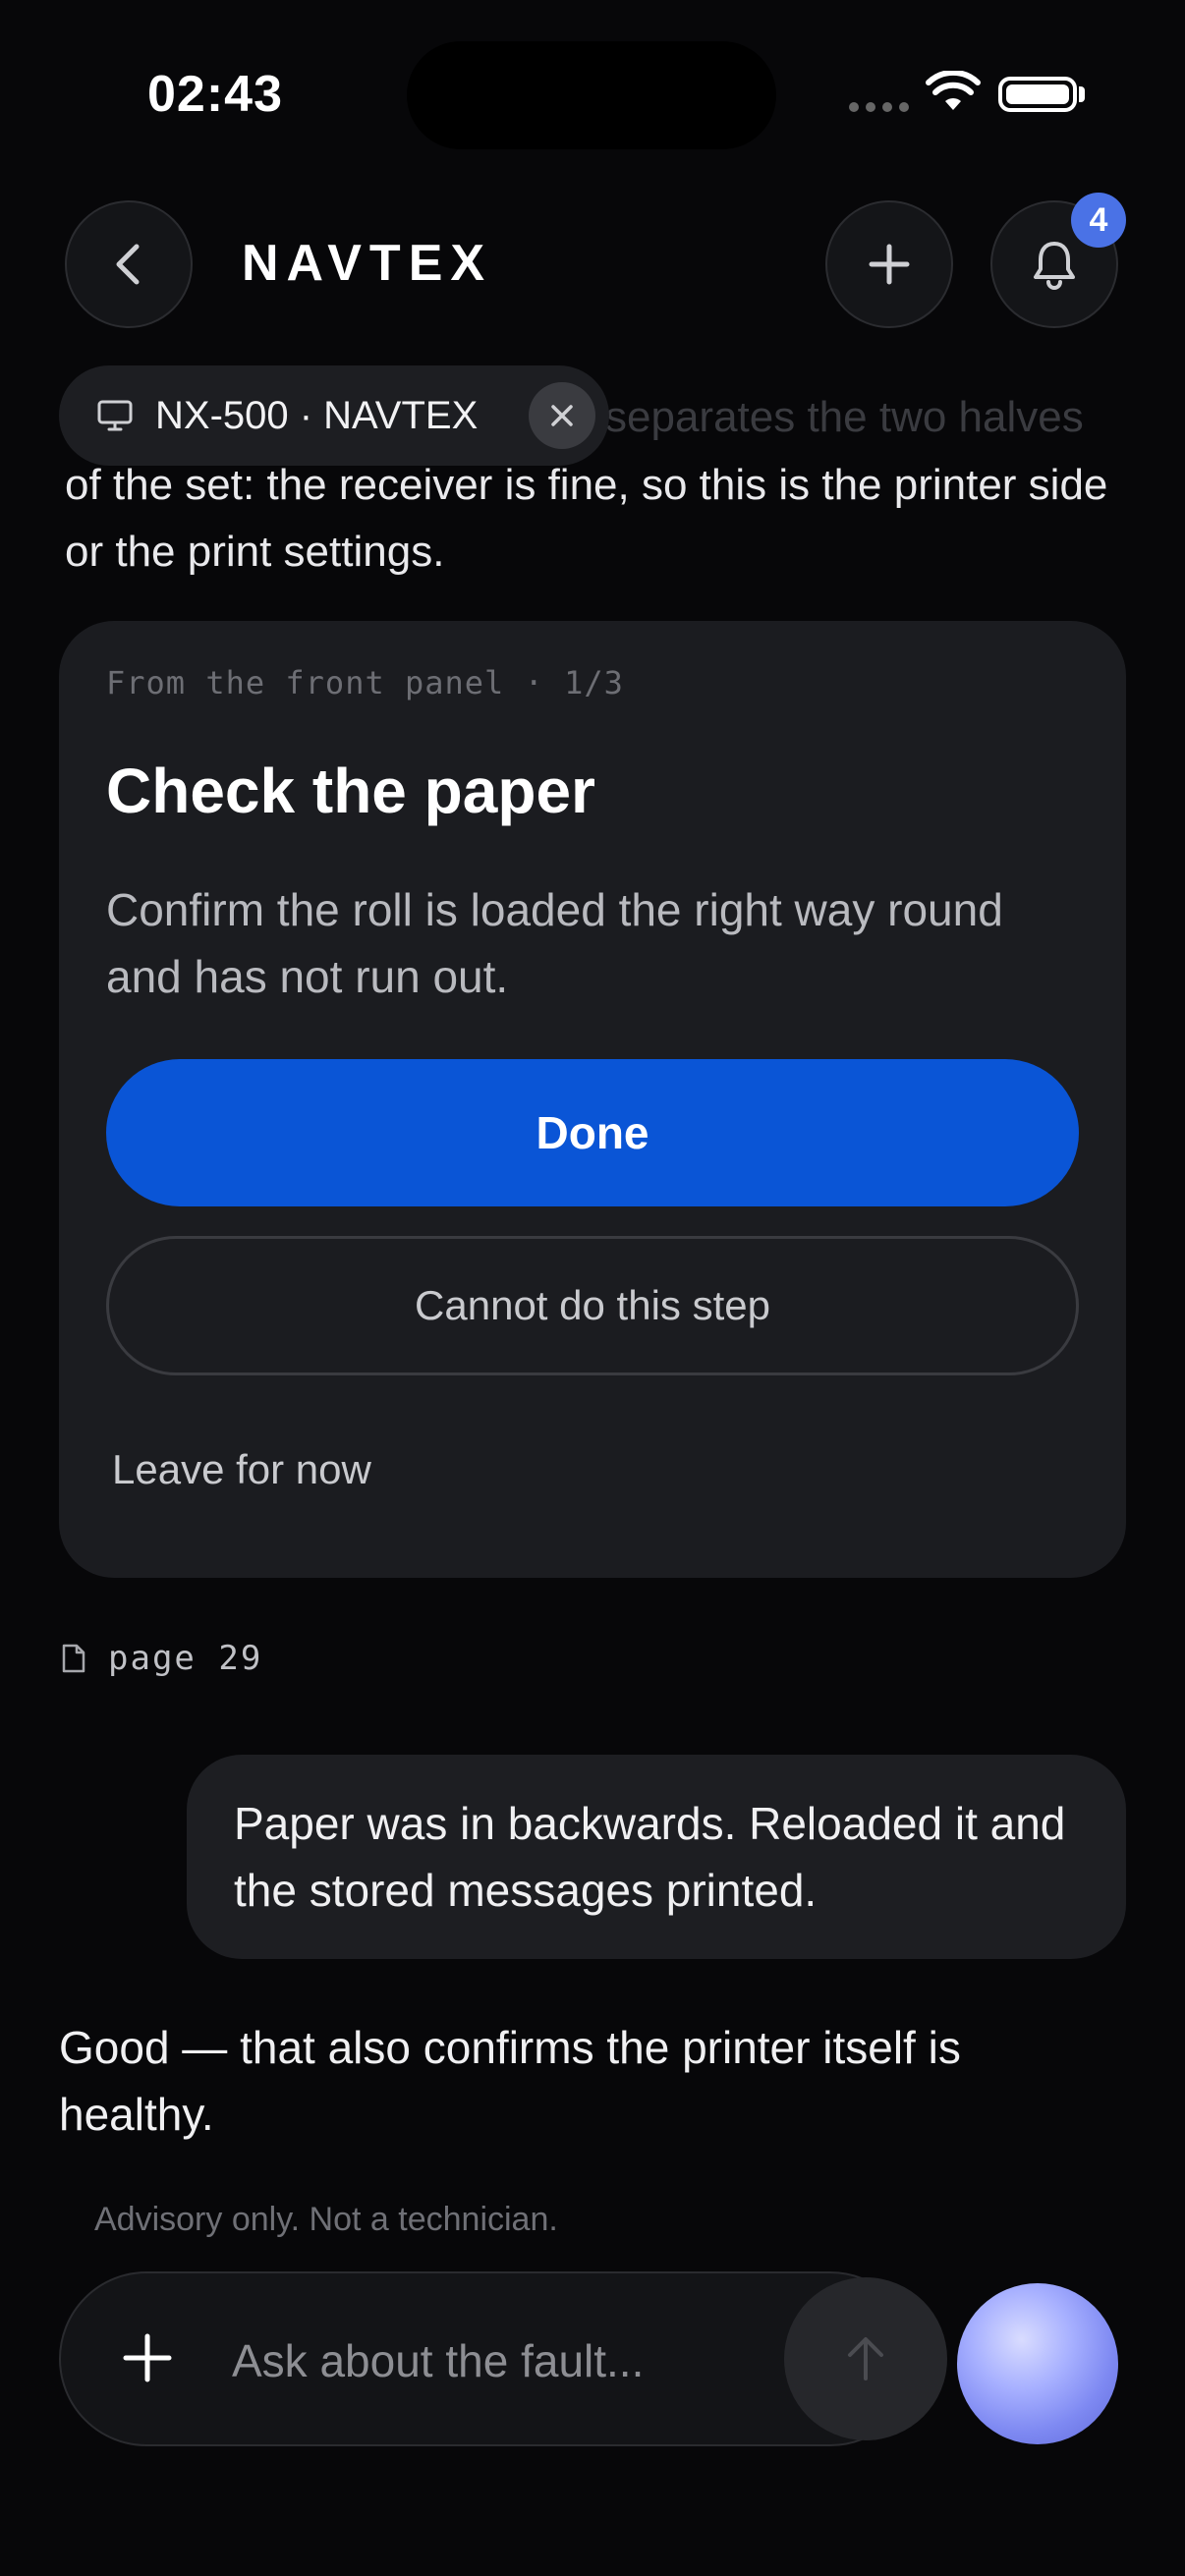  What do you see at coordinates (1082, 94) in the screenshot?
I see `battery-tip` at bounding box center [1082, 94].